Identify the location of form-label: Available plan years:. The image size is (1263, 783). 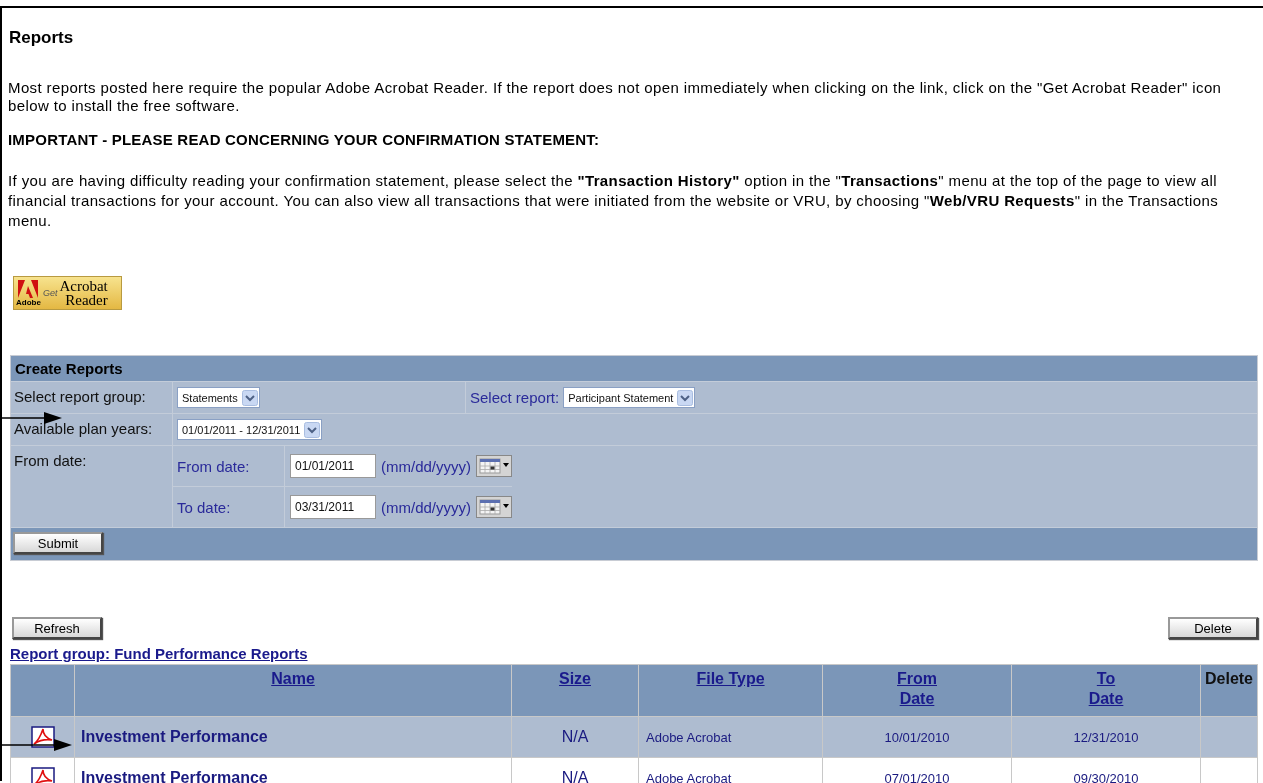
(83, 428).